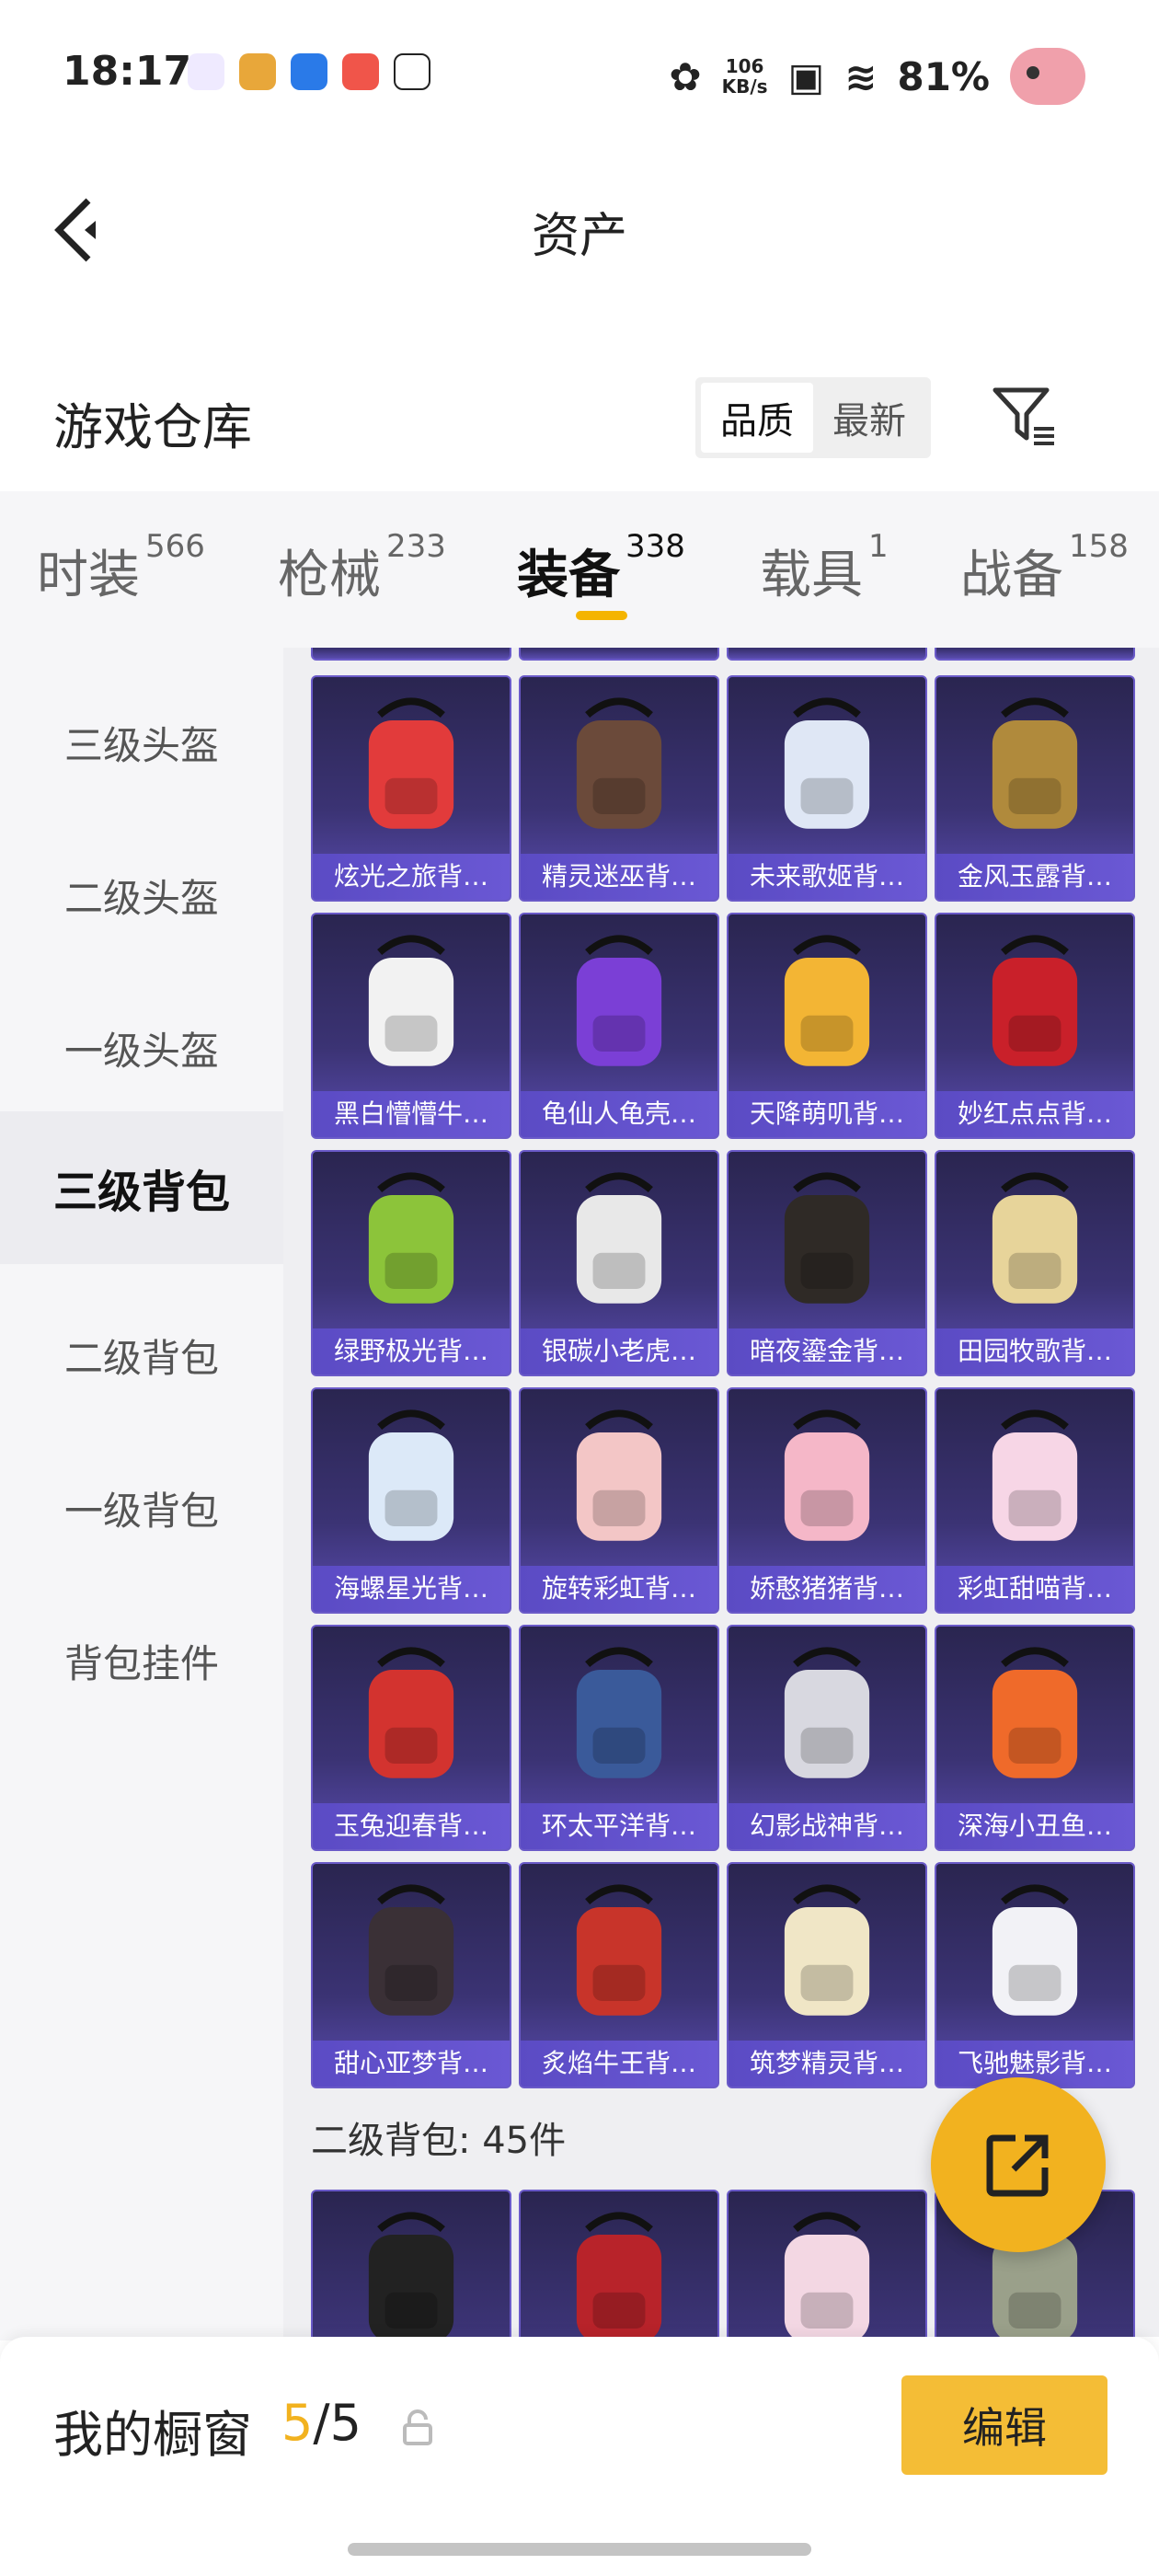 The width and height of the screenshot is (1159, 2576). Describe the element at coordinates (141, 1355) in the screenshot. I see `sidebar-item-backpack-2: 二级背包` at that location.